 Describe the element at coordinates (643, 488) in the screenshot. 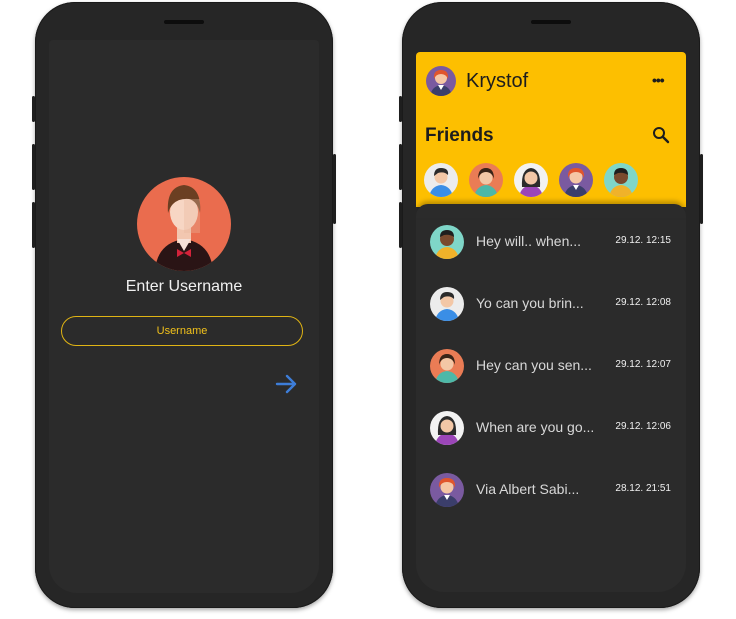

I see `message-time: 28.12. 21:51` at that location.